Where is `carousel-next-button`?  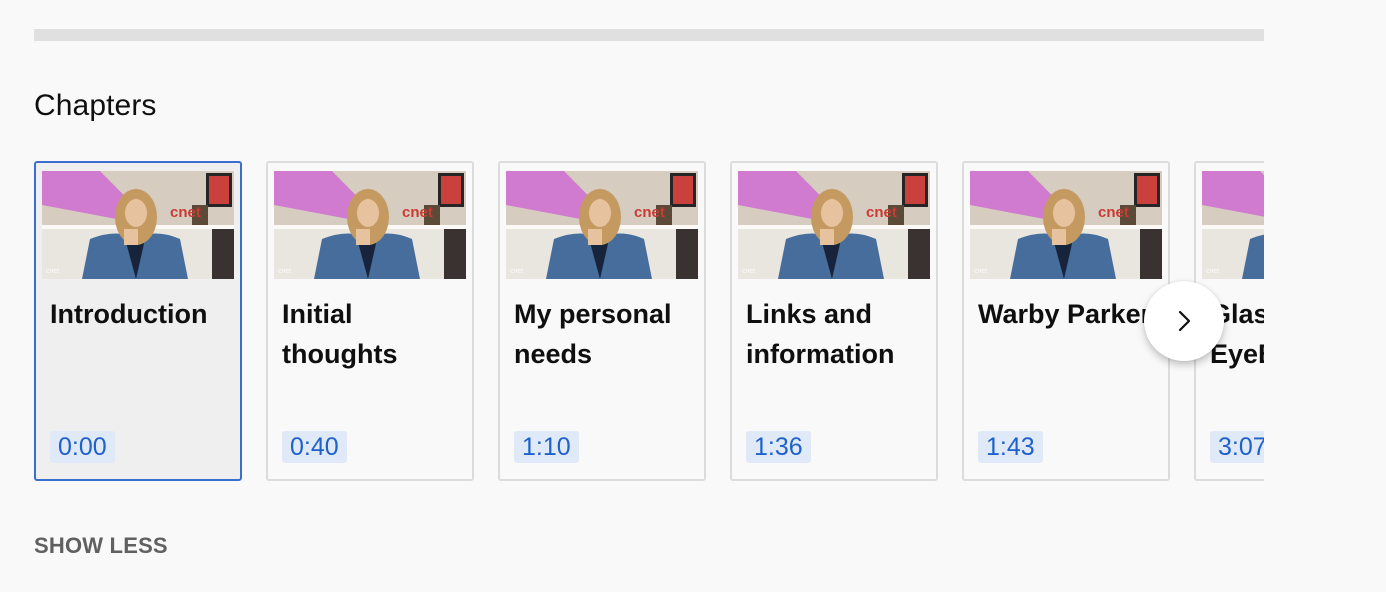
carousel-next-button is located at coordinates (1184, 321).